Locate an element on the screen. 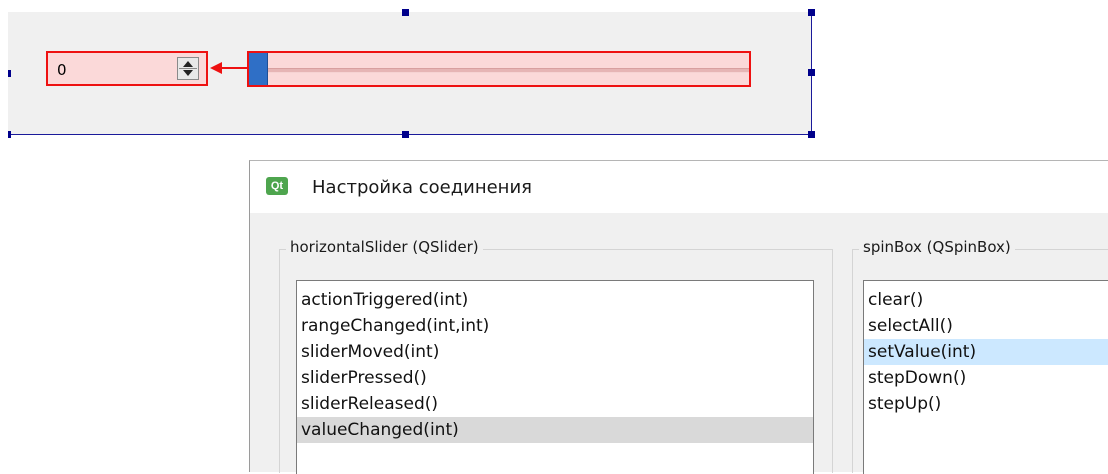 Image resolution: width=1108 pixels, height=474 pixels. slot-item: setValue(int) is located at coordinates (986, 352).